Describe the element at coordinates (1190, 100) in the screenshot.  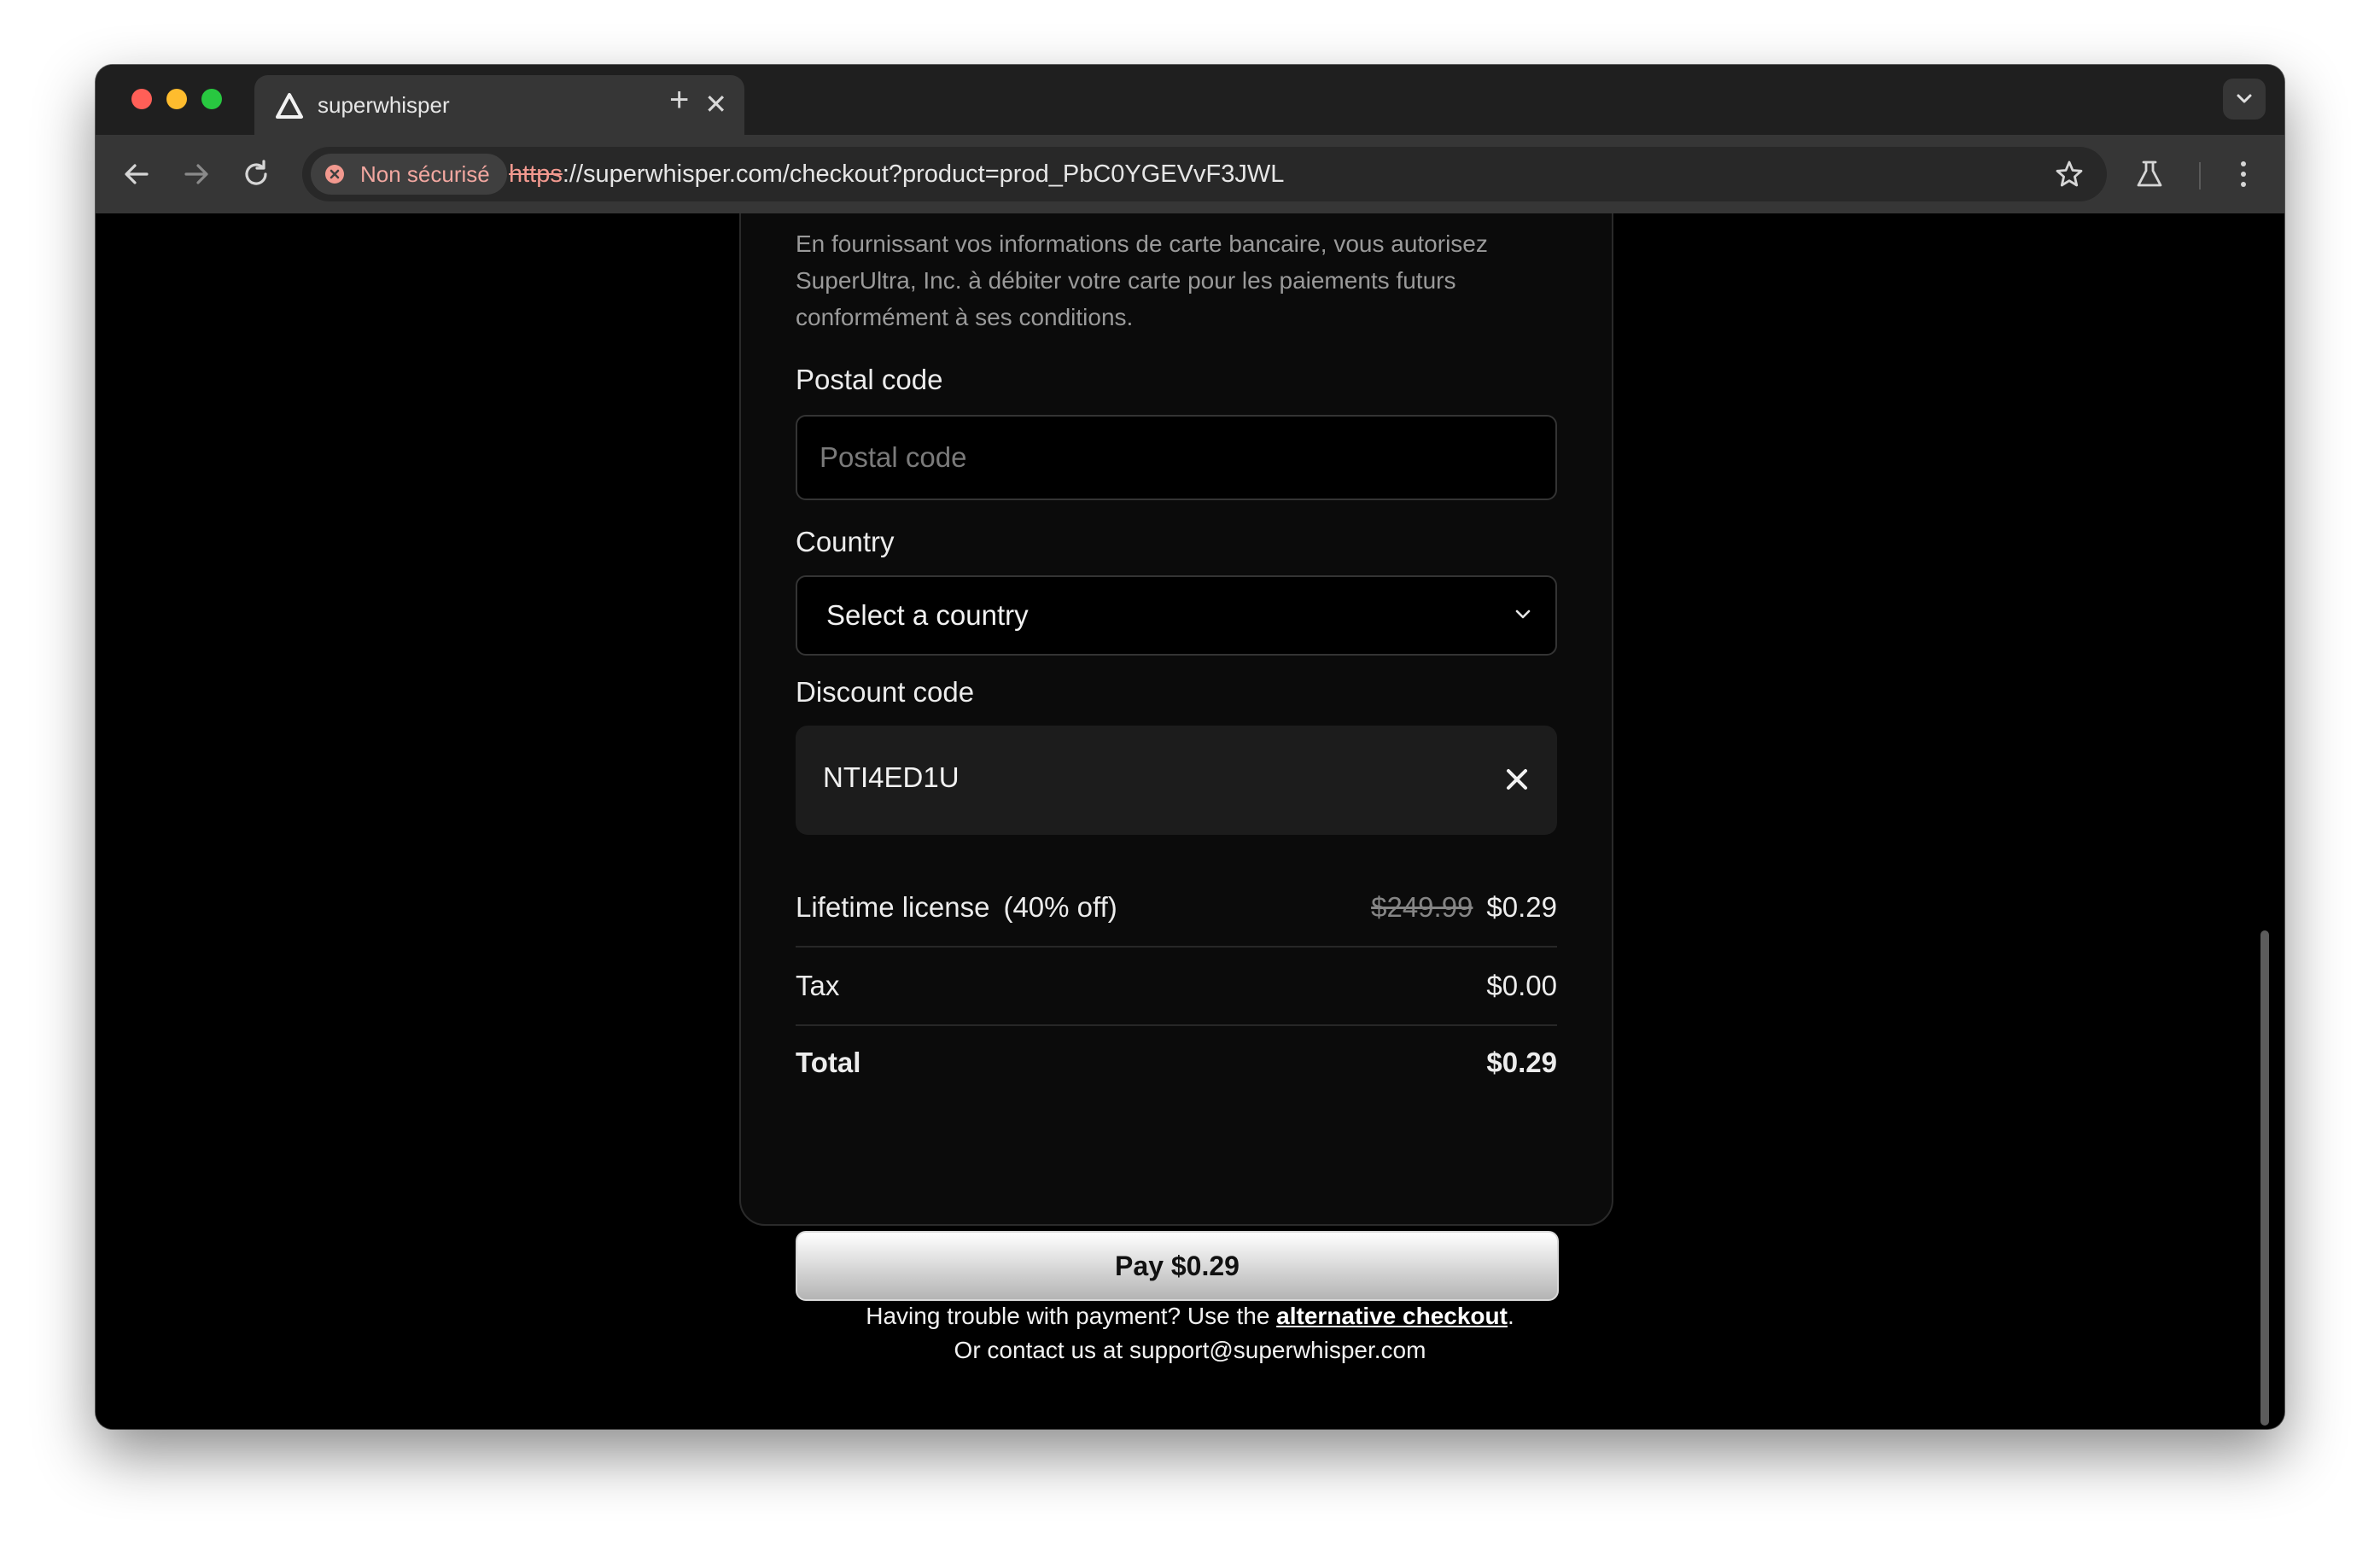
I see `title-bar: superwhisper ✕ +` at that location.